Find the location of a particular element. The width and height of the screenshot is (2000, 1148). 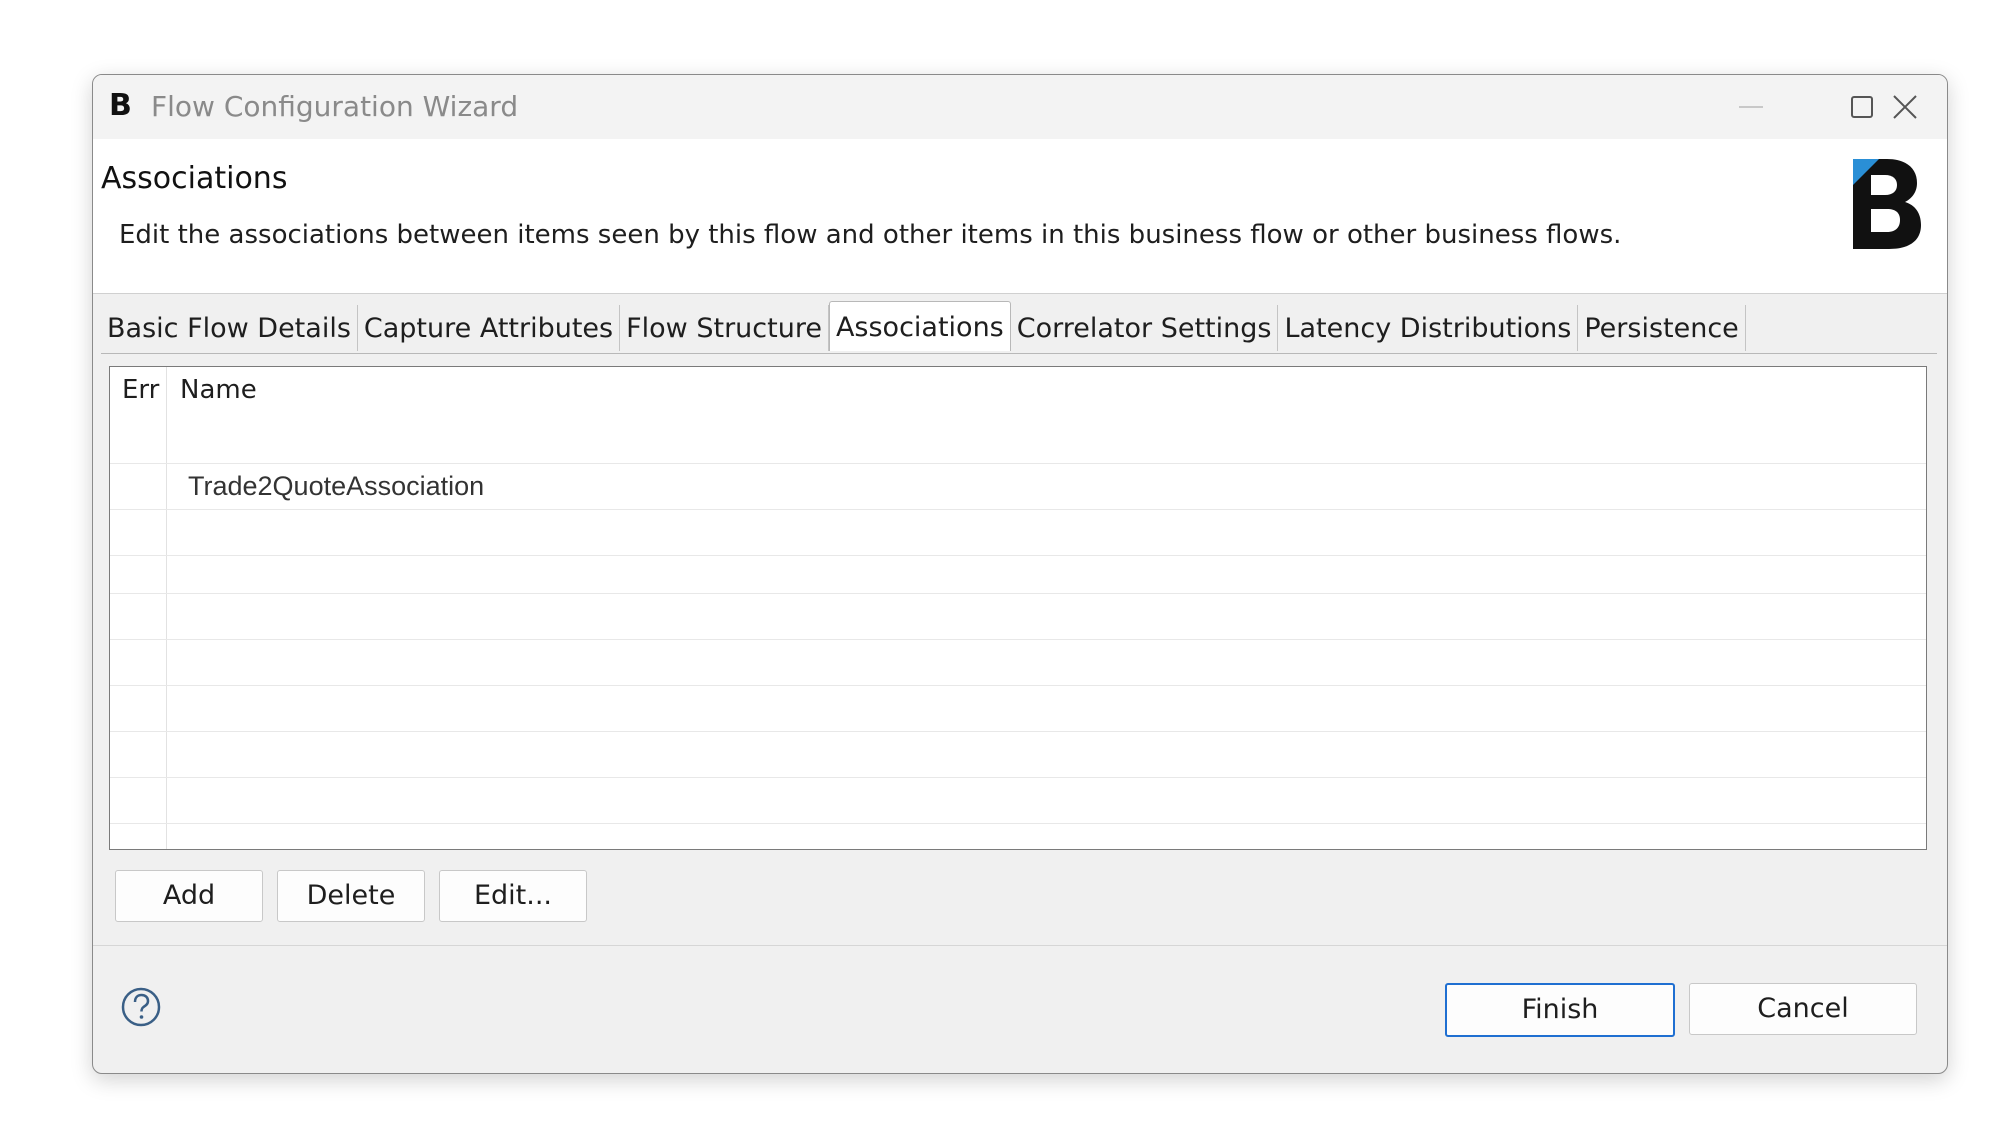

minimize-icon is located at coordinates (1751, 107).